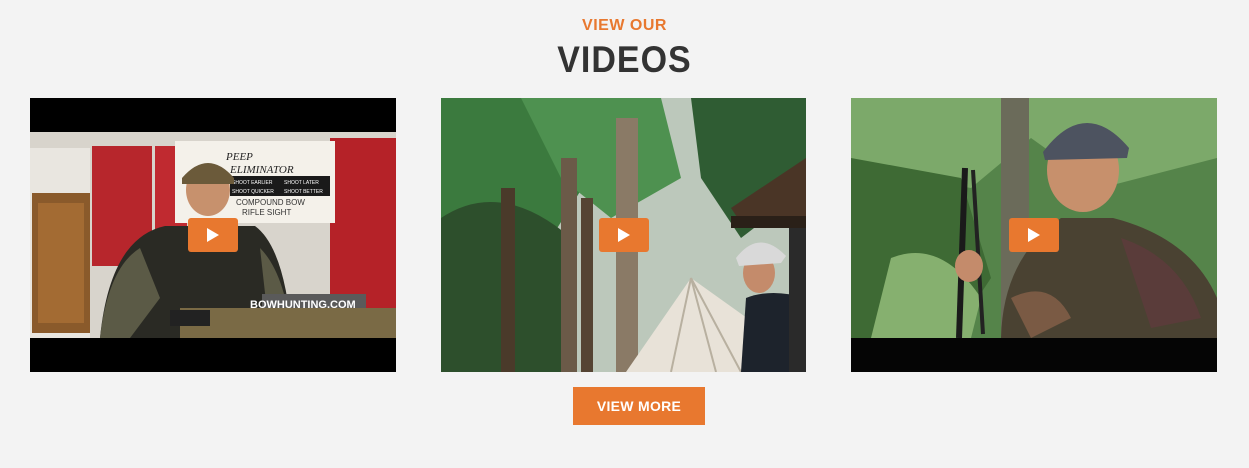  Describe the element at coordinates (239, 157) in the screenshot. I see `banner-line1: PEEP` at that location.